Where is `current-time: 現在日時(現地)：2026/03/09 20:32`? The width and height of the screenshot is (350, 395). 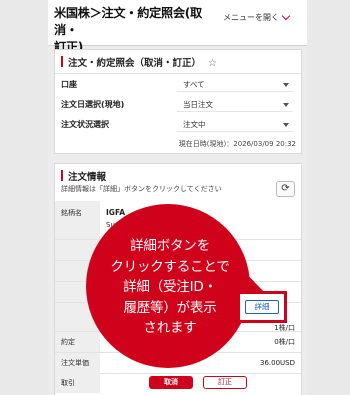
current-time: 現在日時(現地)：2026/03/09 20:32 is located at coordinates (237, 144).